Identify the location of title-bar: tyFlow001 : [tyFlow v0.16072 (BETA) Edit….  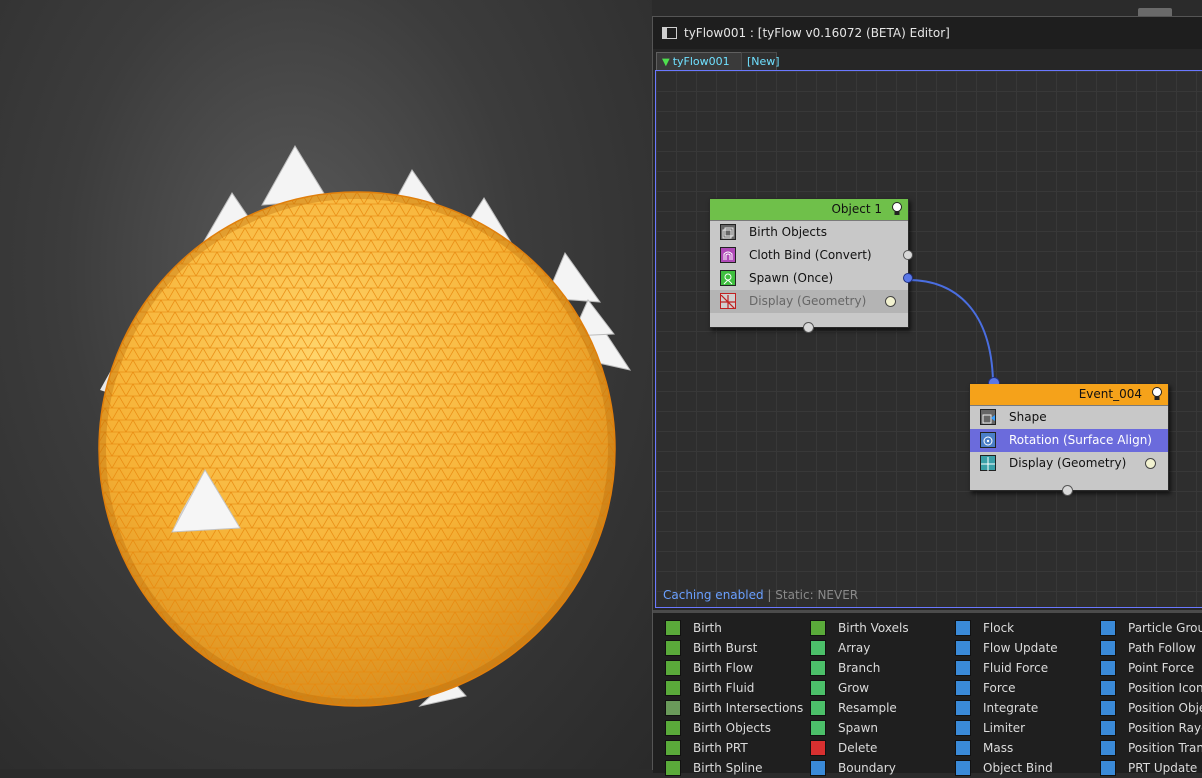
(927, 33).